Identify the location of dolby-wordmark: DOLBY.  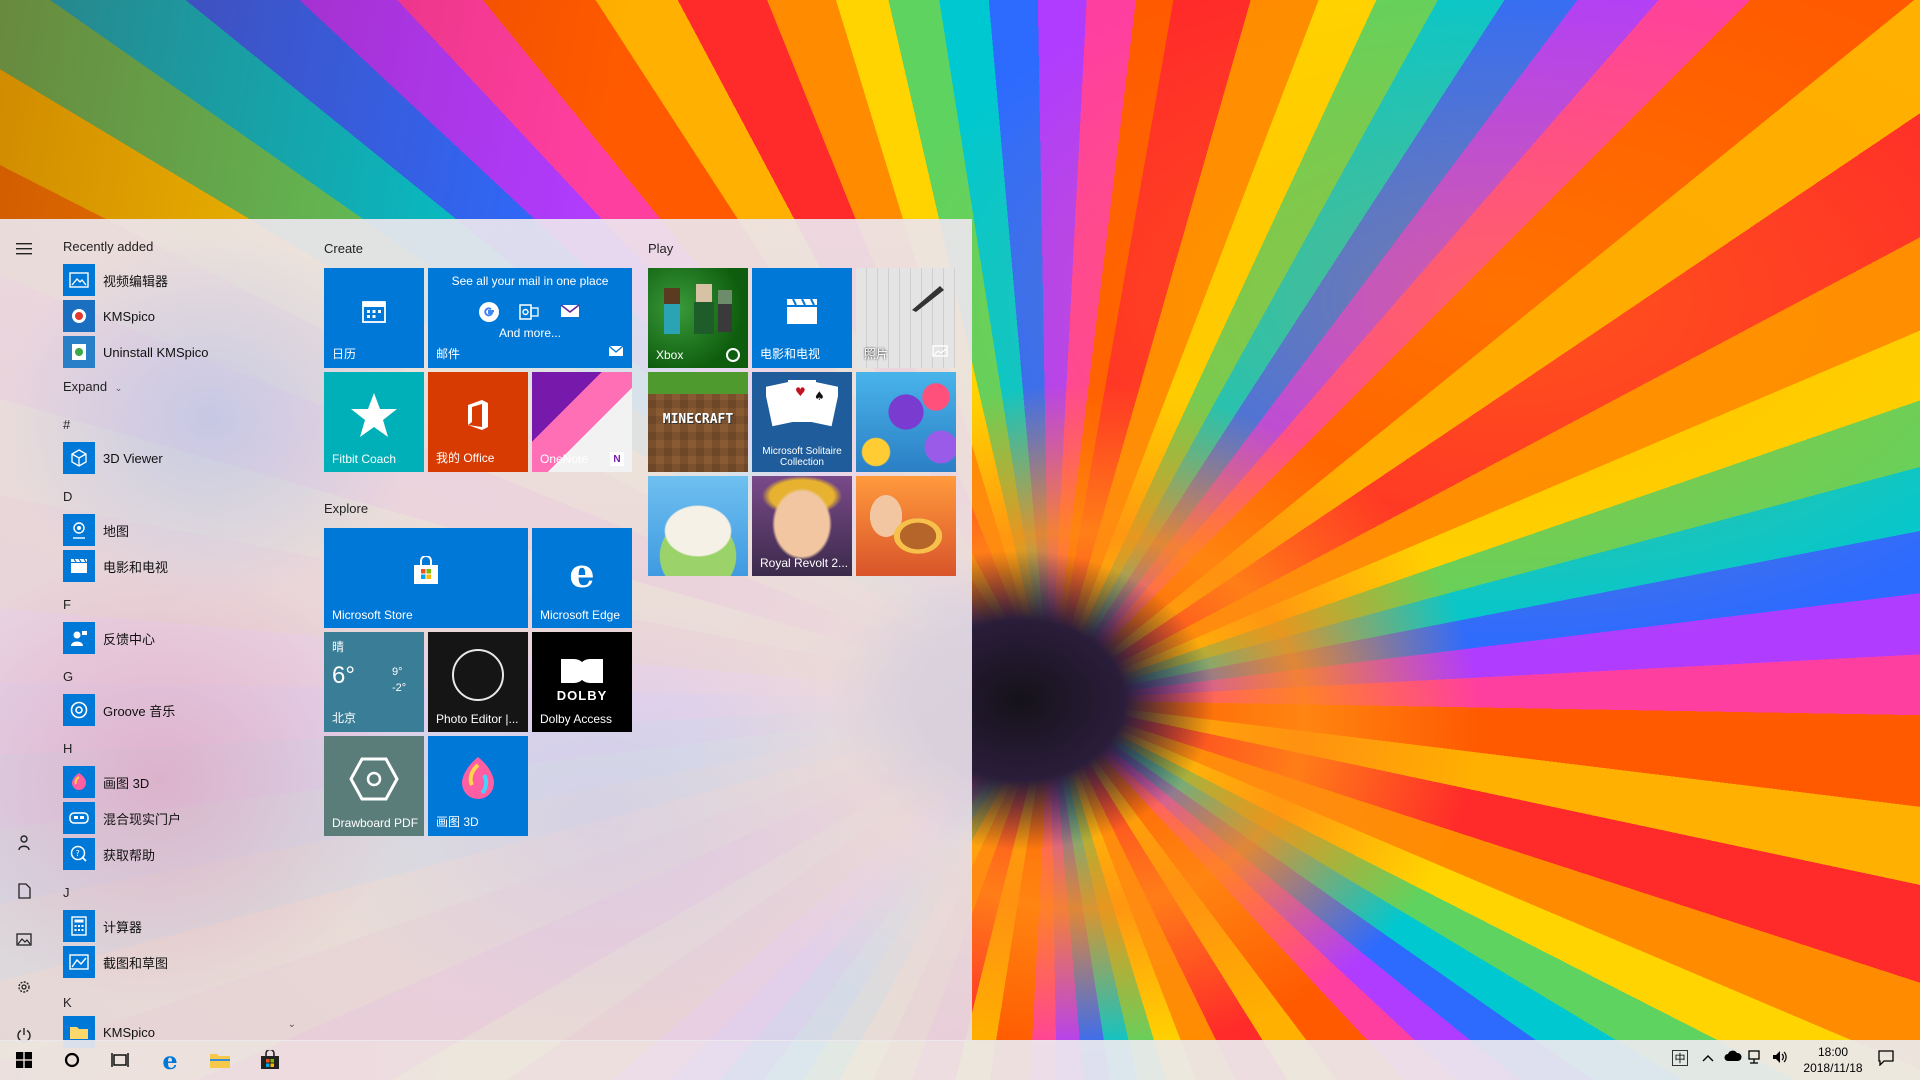
(582, 695).